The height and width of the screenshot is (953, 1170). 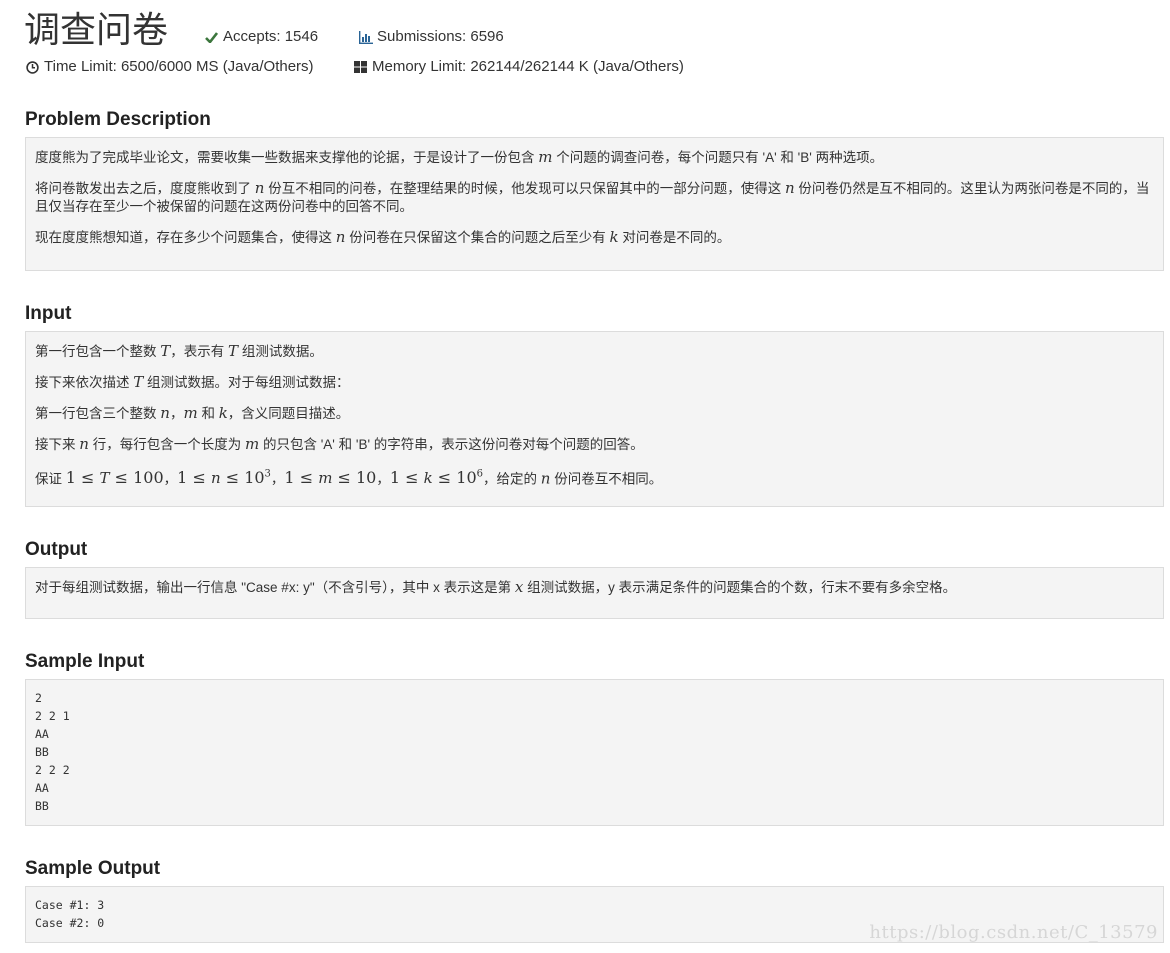 I want to click on input-heading: Input, so click(x=48, y=313).